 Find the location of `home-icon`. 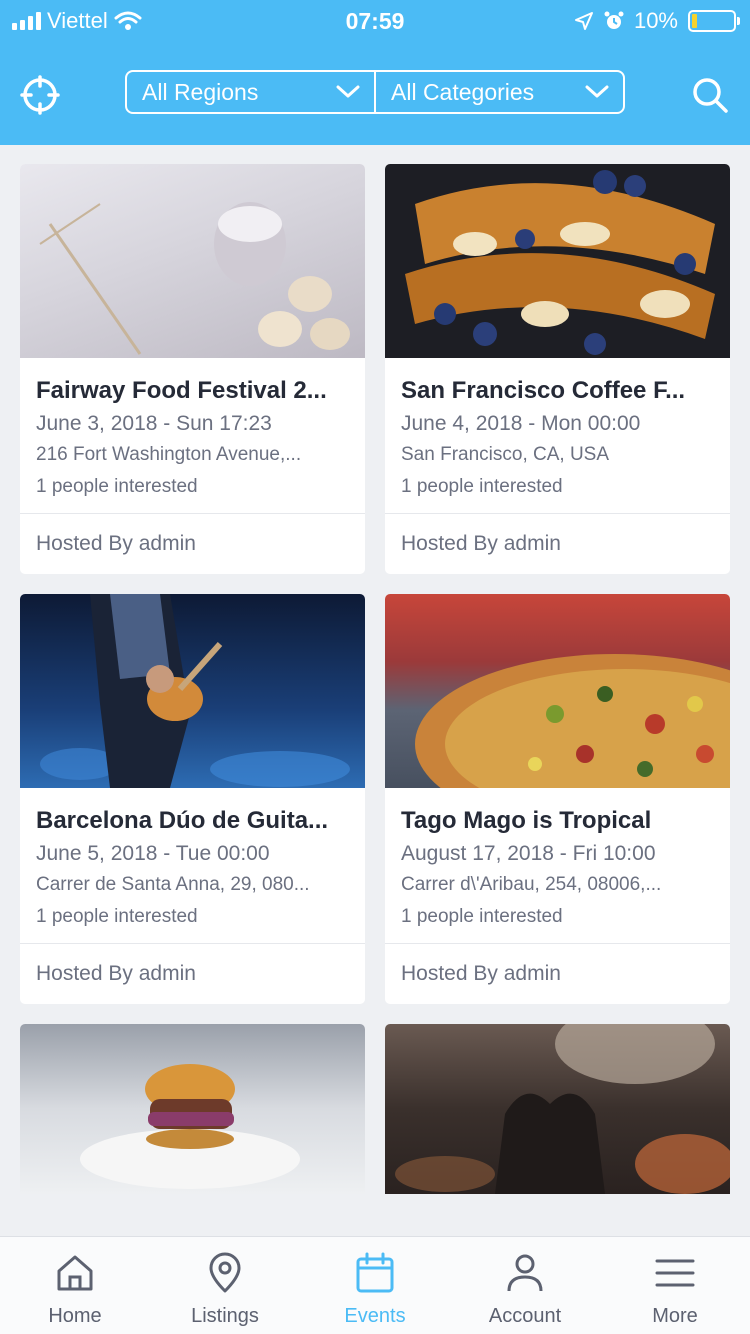

home-icon is located at coordinates (75, 1273).